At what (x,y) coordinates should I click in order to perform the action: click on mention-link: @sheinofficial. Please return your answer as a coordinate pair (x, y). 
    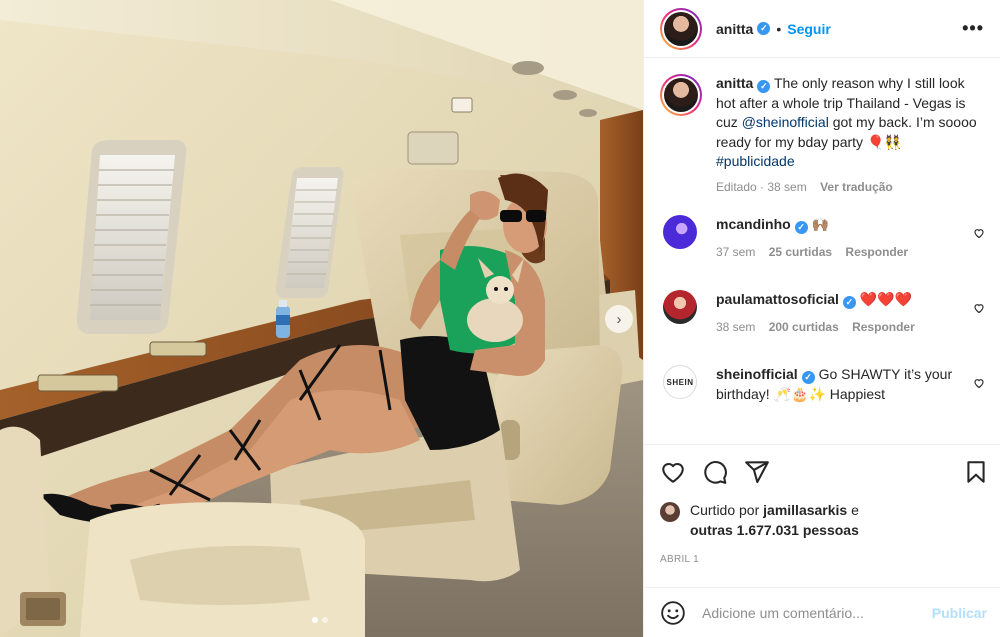
    Looking at the image, I should click on (785, 122).